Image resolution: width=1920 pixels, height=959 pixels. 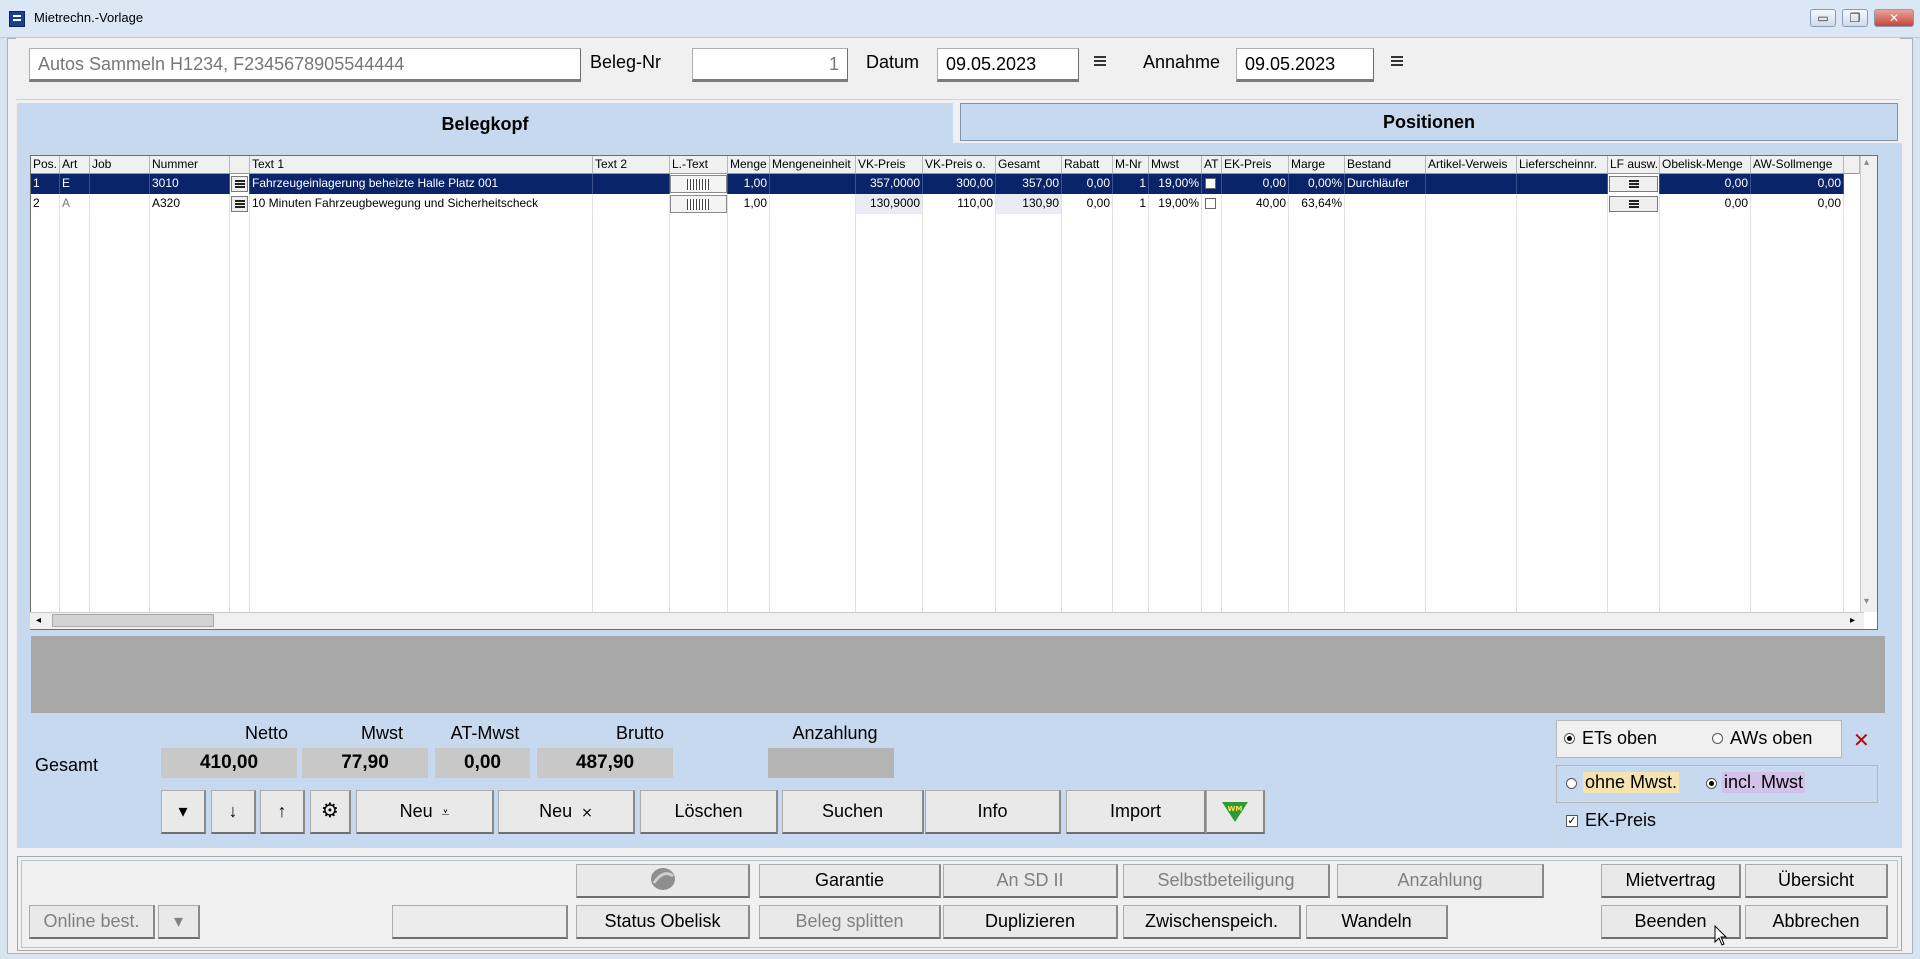 What do you see at coordinates (38, 620) in the screenshot?
I see `scroll-left-icon: ◂` at bounding box center [38, 620].